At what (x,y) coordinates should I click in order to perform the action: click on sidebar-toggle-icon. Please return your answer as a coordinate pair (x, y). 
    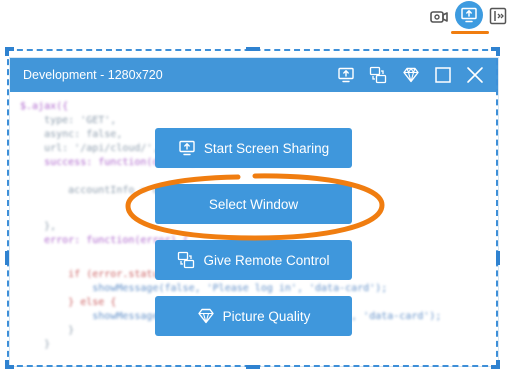
    Looking at the image, I should click on (497, 16).